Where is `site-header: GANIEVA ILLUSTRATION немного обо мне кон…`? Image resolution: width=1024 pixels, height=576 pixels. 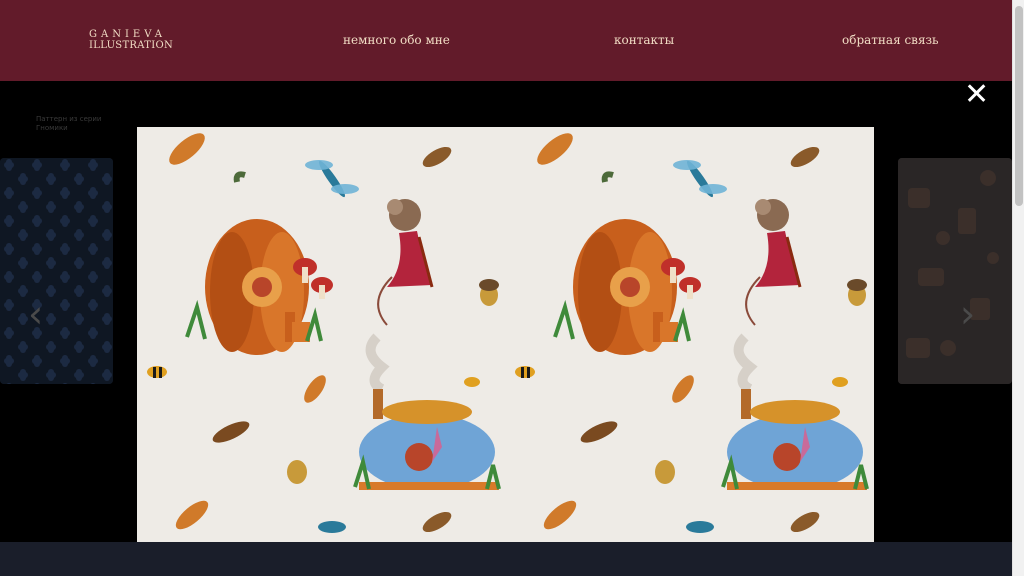
site-header: GANIEVA ILLUSTRATION немного обо мне кон… is located at coordinates (506, 40).